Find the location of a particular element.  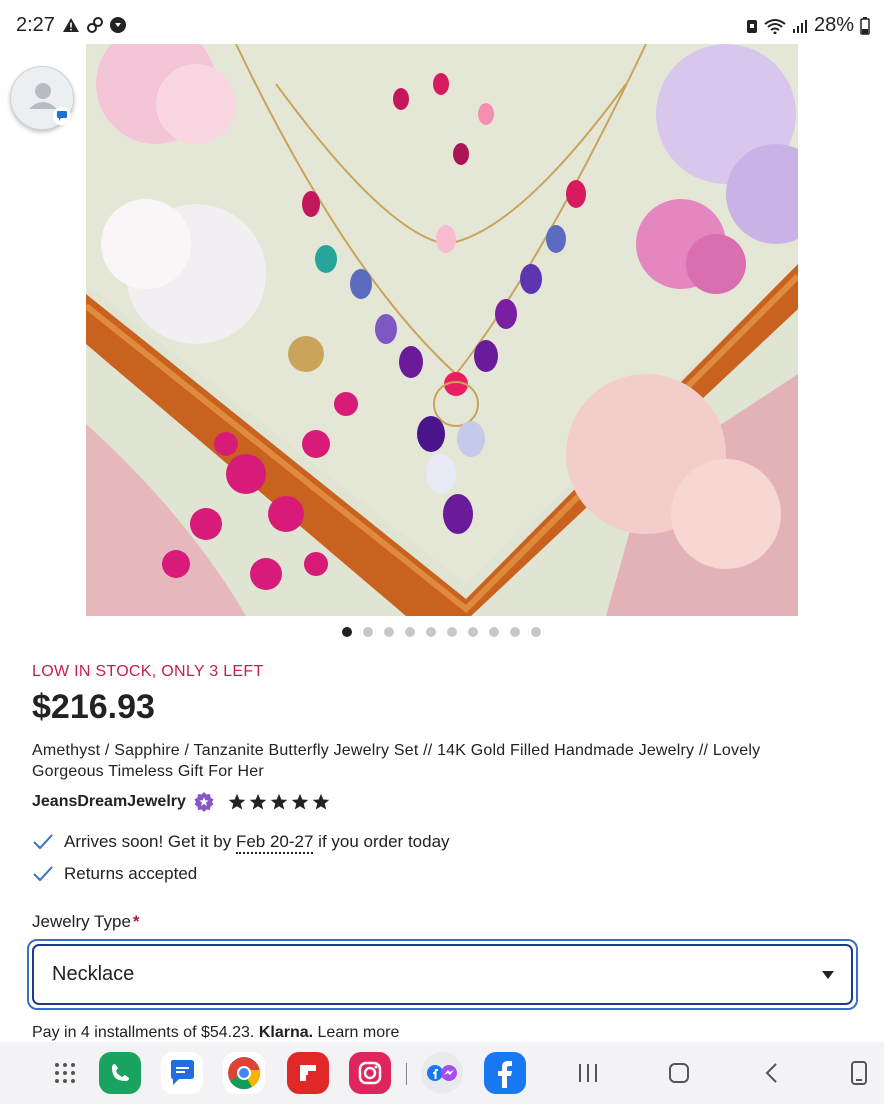

rating-stars is located at coordinates (279, 802).